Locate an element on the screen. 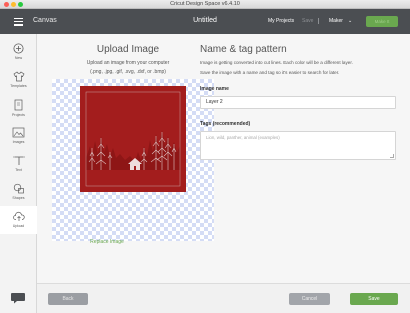 This screenshot has width=410, height=313. footer-bar: Back Cancel Save is located at coordinates (223, 298).